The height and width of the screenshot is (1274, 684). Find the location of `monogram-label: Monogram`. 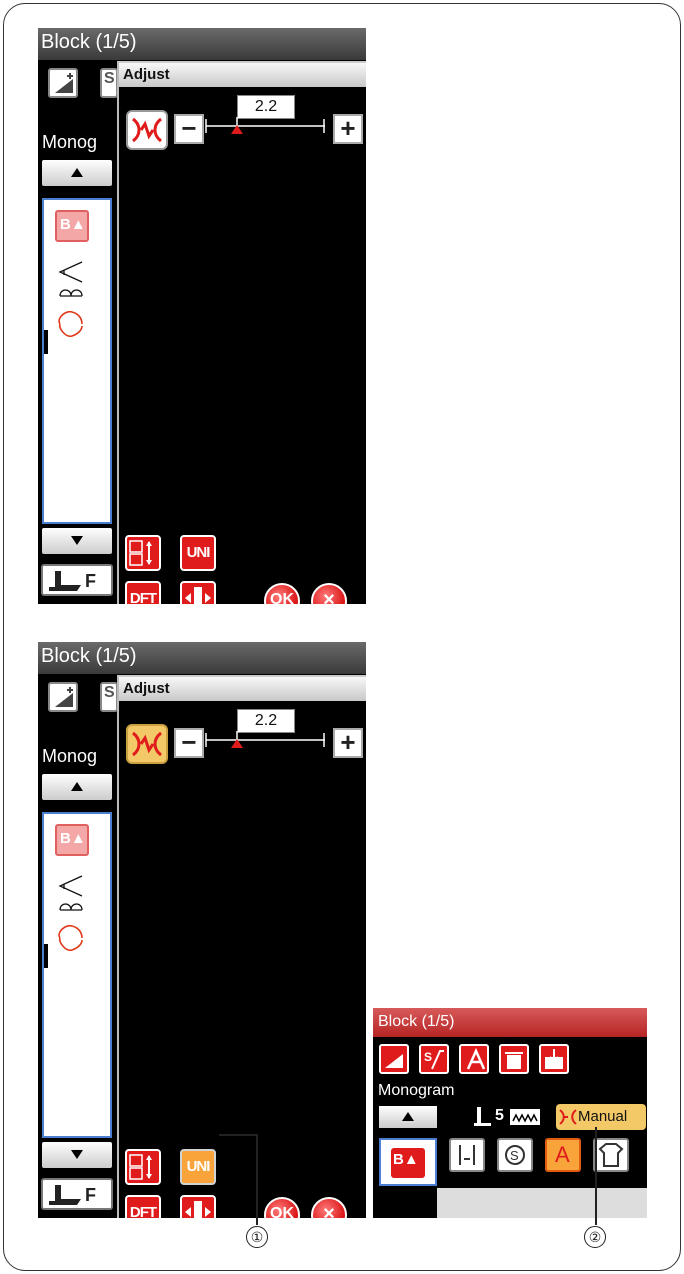

monogram-label: Monogram is located at coordinates (416, 1090).